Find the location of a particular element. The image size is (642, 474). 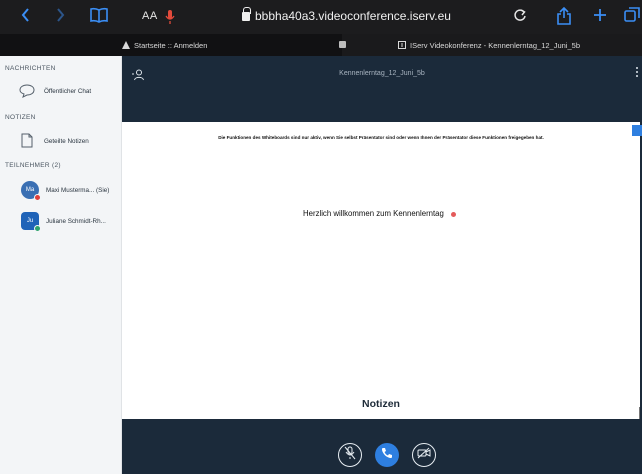

sidebar-item-shared-notes: Geteilte Notizen is located at coordinates (61, 141).